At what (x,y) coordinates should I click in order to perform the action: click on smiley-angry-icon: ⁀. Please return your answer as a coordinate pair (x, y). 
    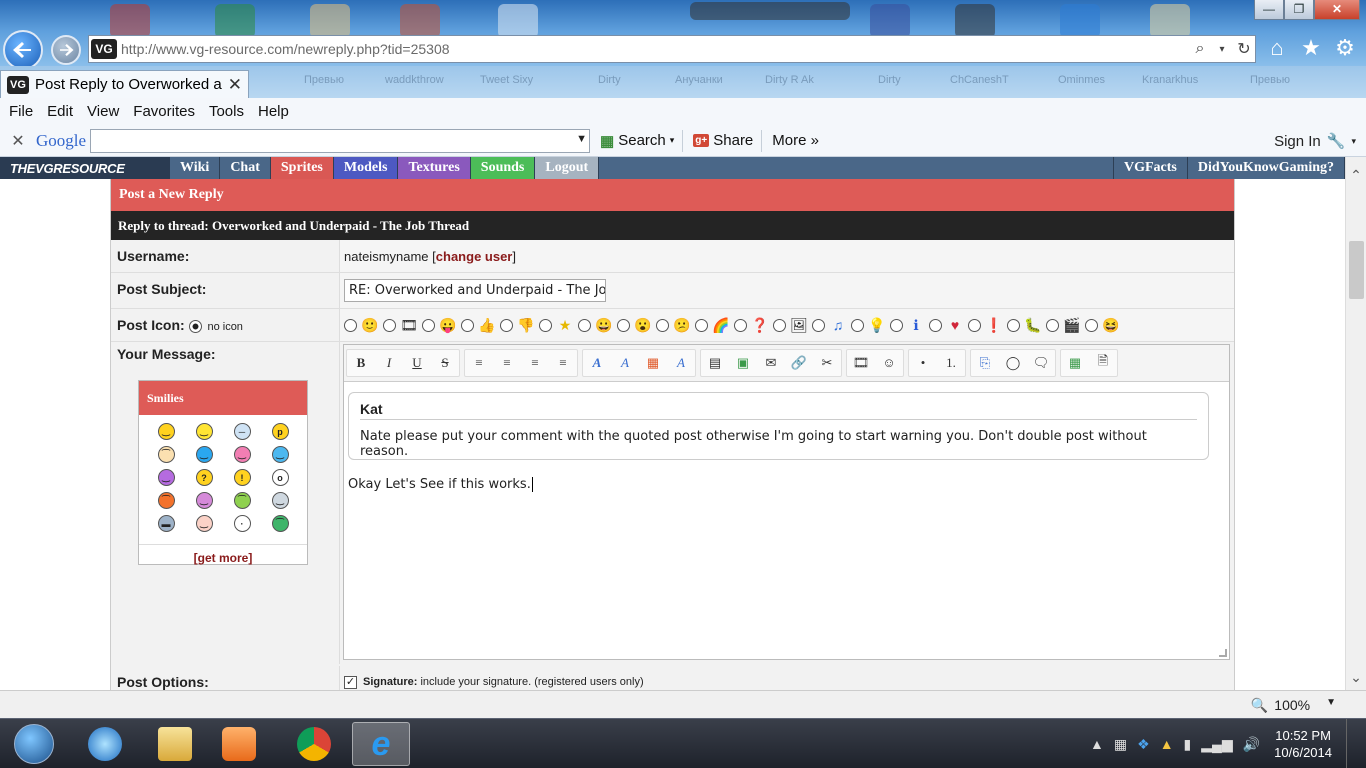
    Looking at the image, I should click on (166, 500).